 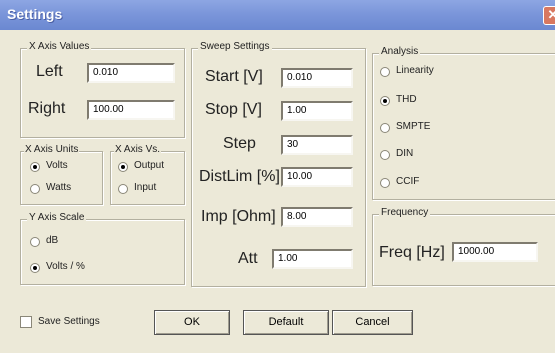 What do you see at coordinates (317, 217) in the screenshot?
I see `imp-input: 8.00` at bounding box center [317, 217].